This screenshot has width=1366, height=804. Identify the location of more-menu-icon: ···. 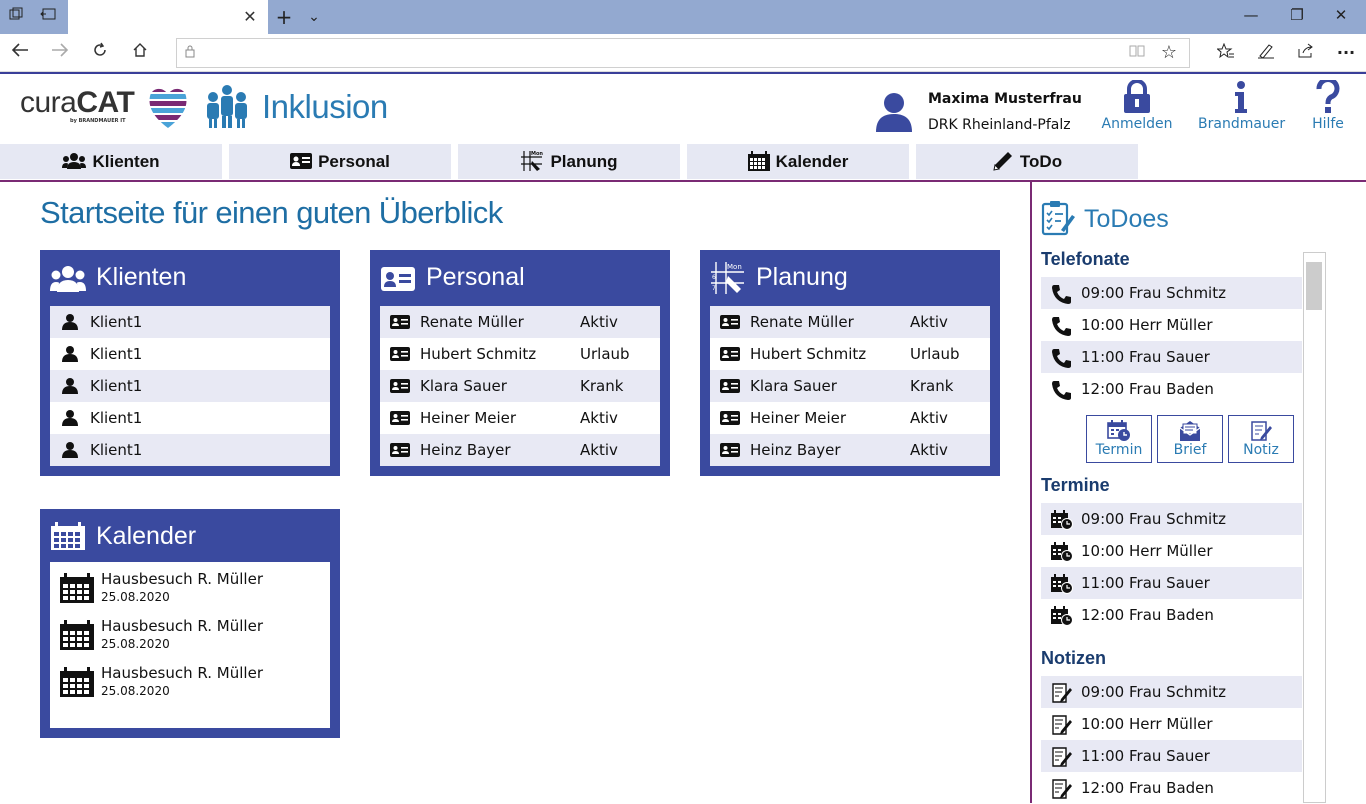
(1346, 52).